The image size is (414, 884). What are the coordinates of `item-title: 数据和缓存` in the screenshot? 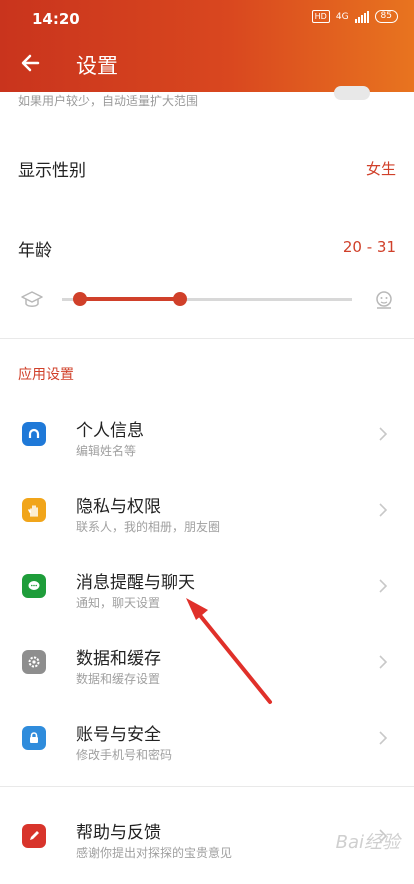 It's located at (118, 659).